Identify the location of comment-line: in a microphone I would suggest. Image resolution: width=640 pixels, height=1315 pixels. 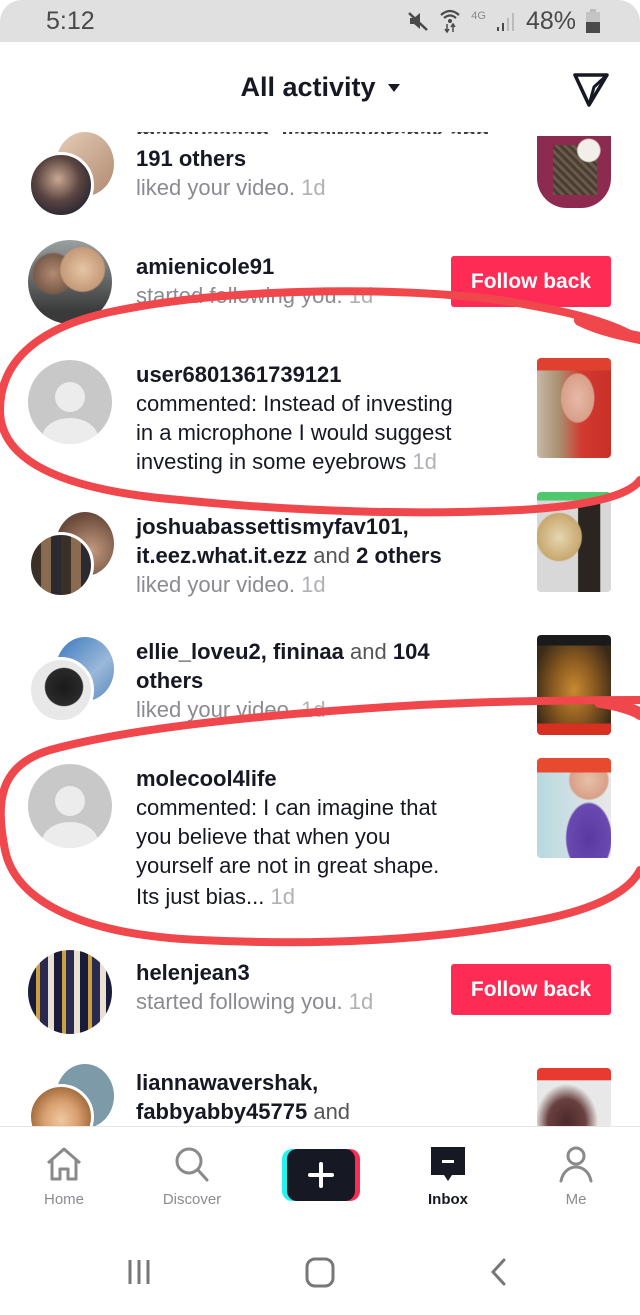
(294, 432).